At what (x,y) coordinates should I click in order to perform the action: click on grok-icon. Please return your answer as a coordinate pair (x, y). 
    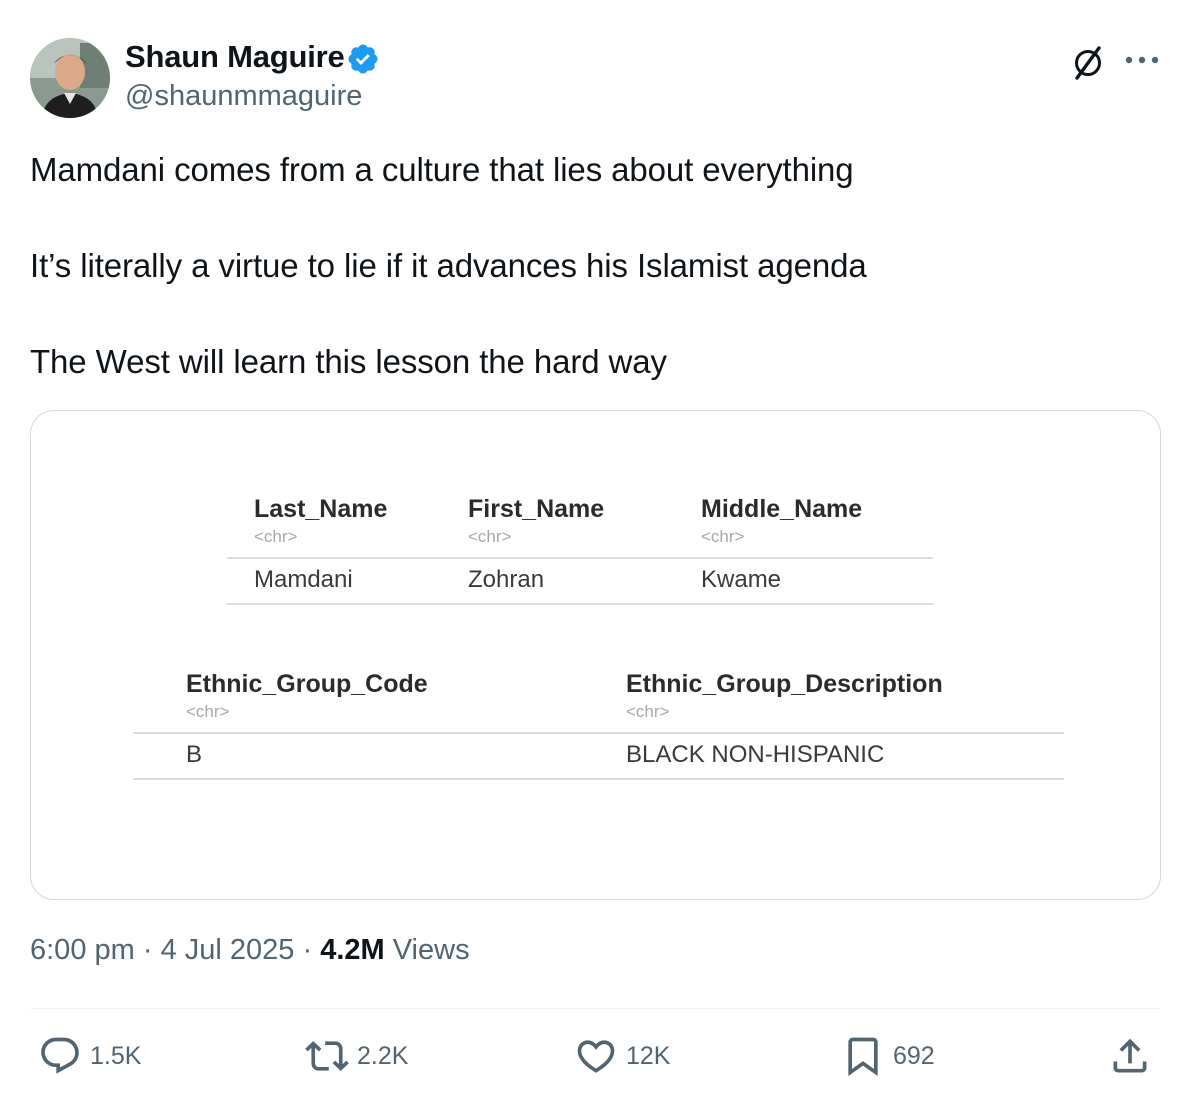
    Looking at the image, I should click on (1088, 62).